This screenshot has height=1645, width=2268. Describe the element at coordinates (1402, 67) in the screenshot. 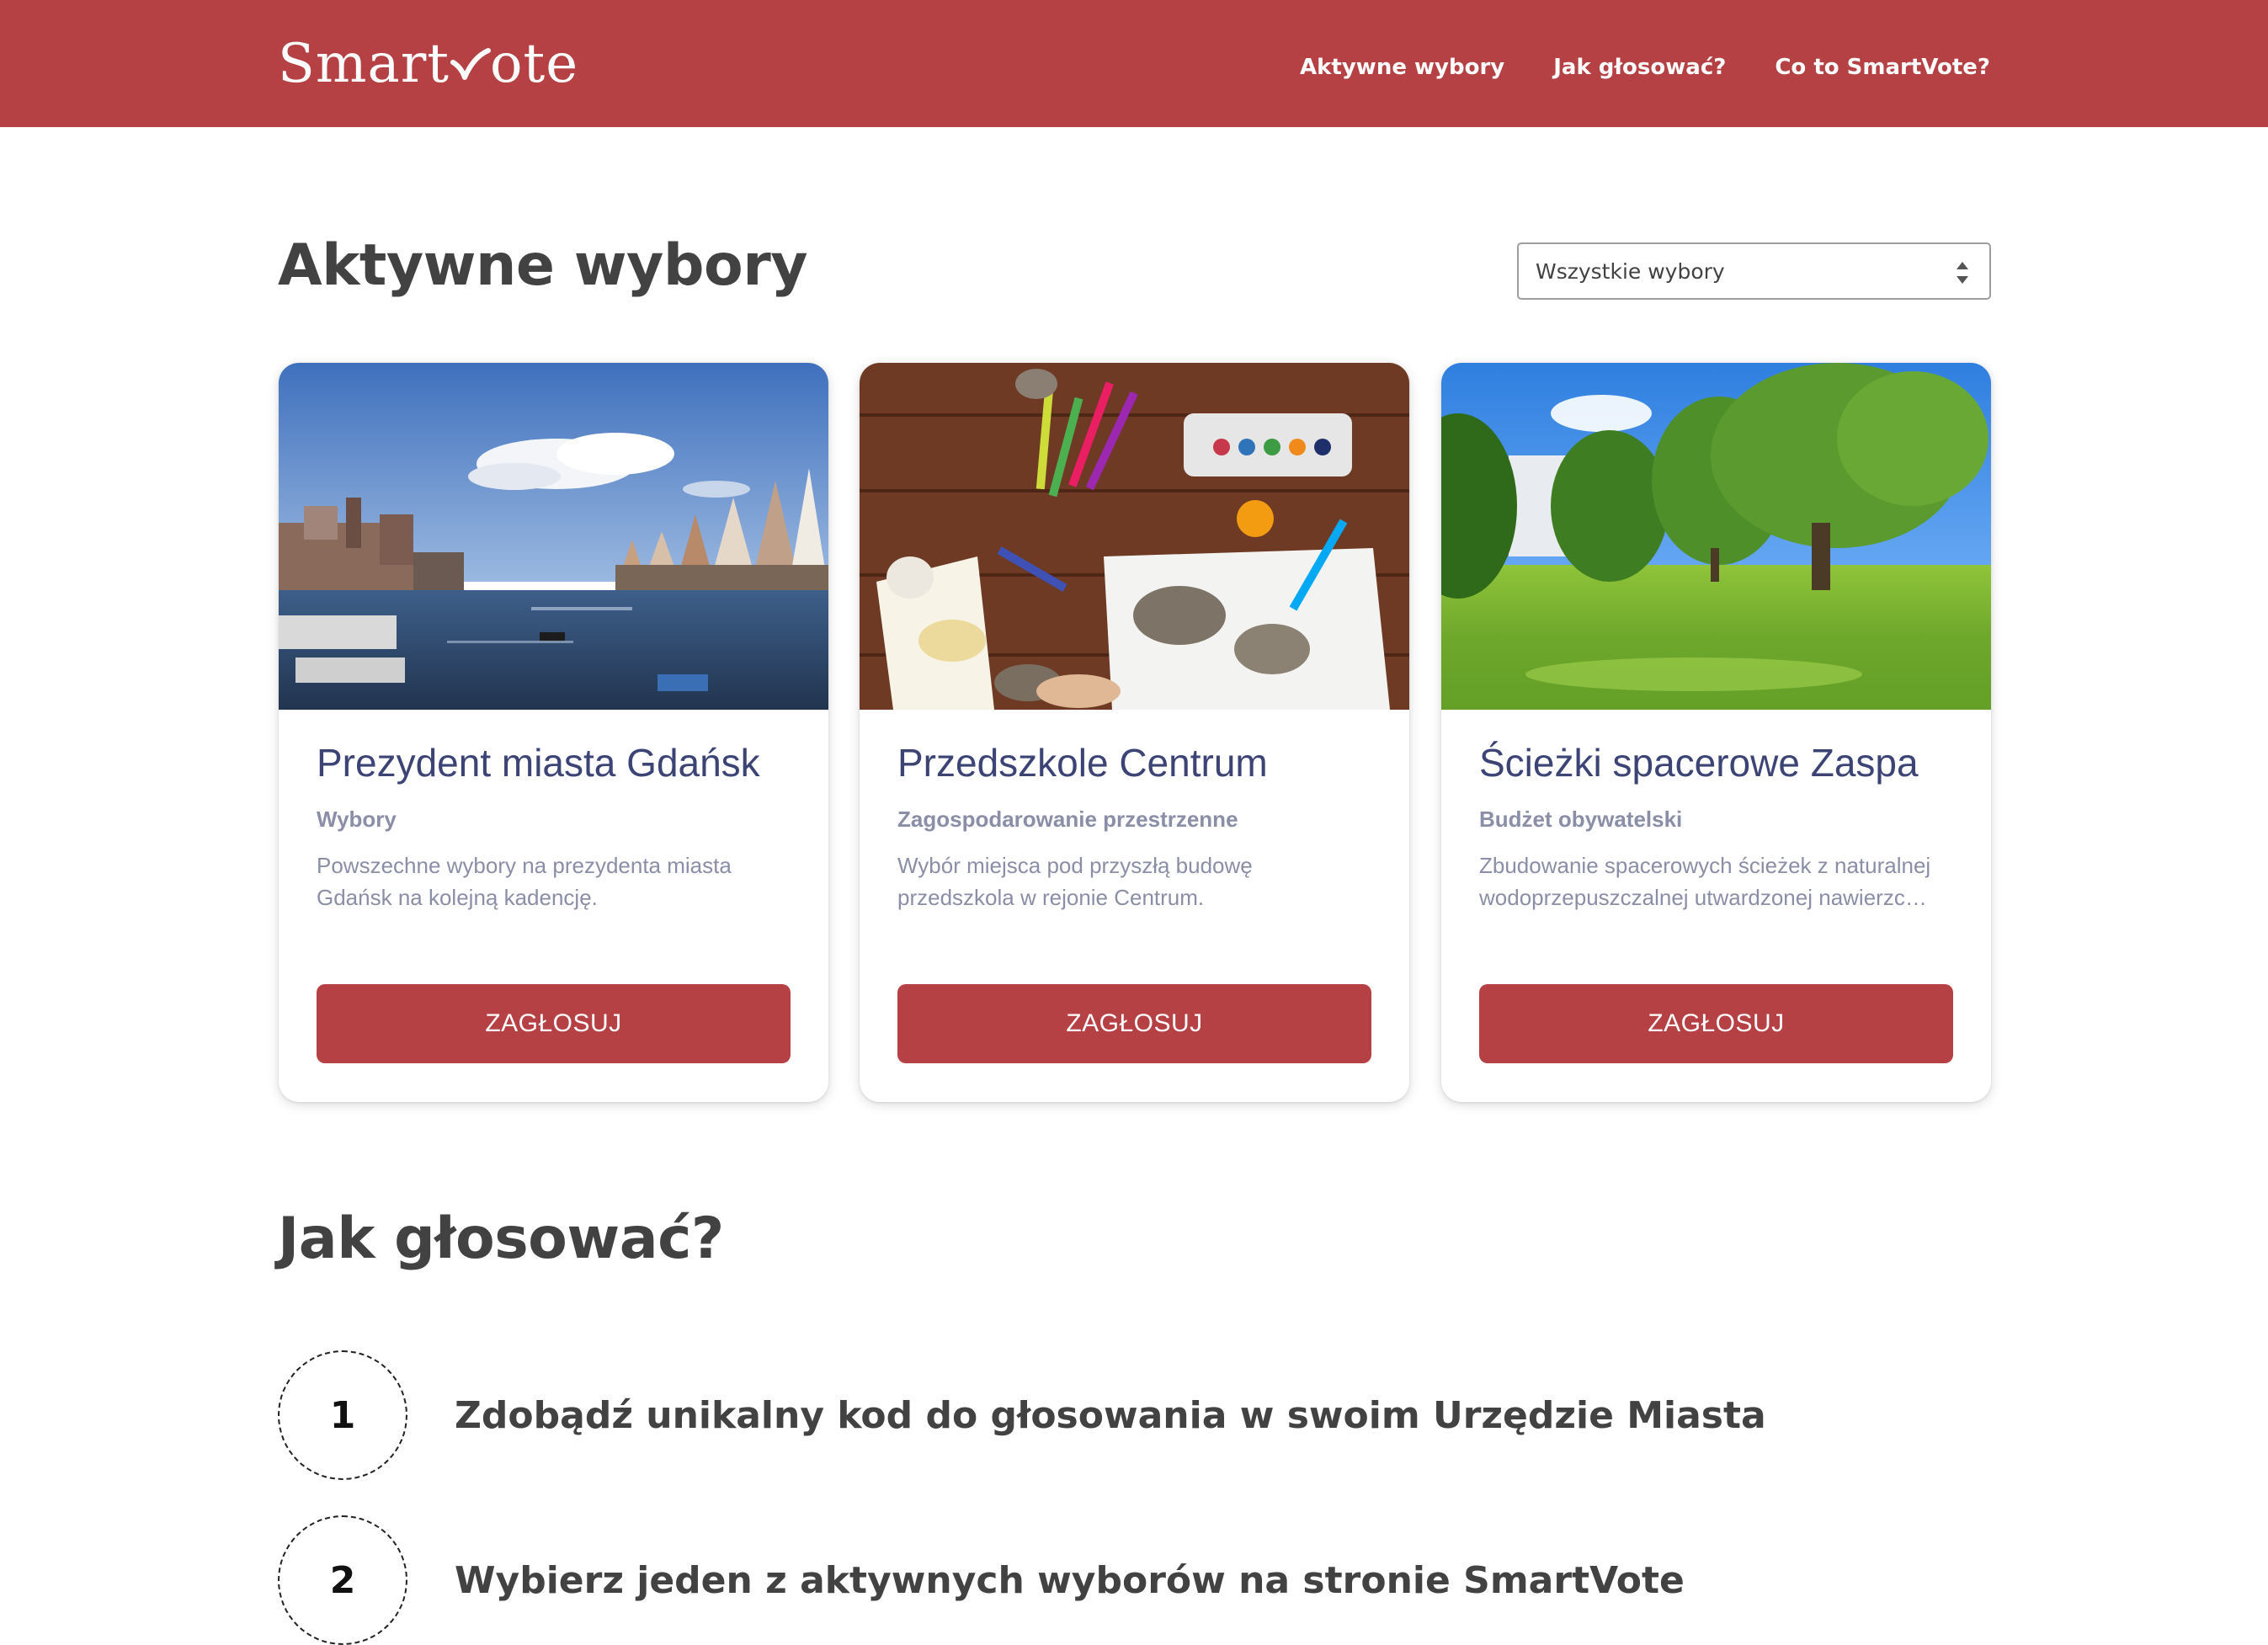

I see `nav-link-aktywne-wybory: Aktywne wybory` at that location.